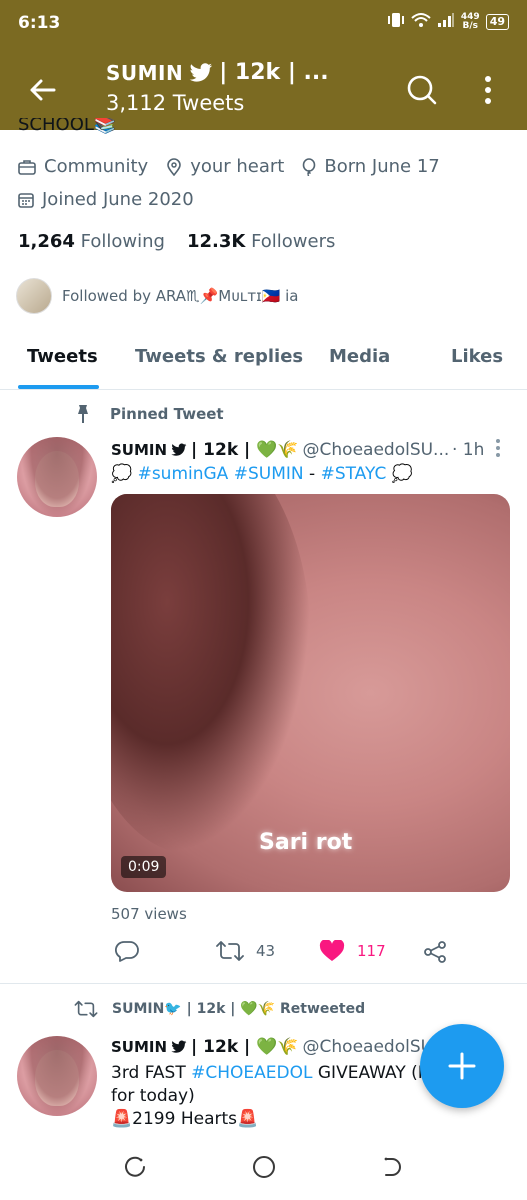 The width and height of the screenshot is (527, 1200). What do you see at coordinates (251, 1073) in the screenshot?
I see `hashtag-link: #CHOEAEDOL` at bounding box center [251, 1073].